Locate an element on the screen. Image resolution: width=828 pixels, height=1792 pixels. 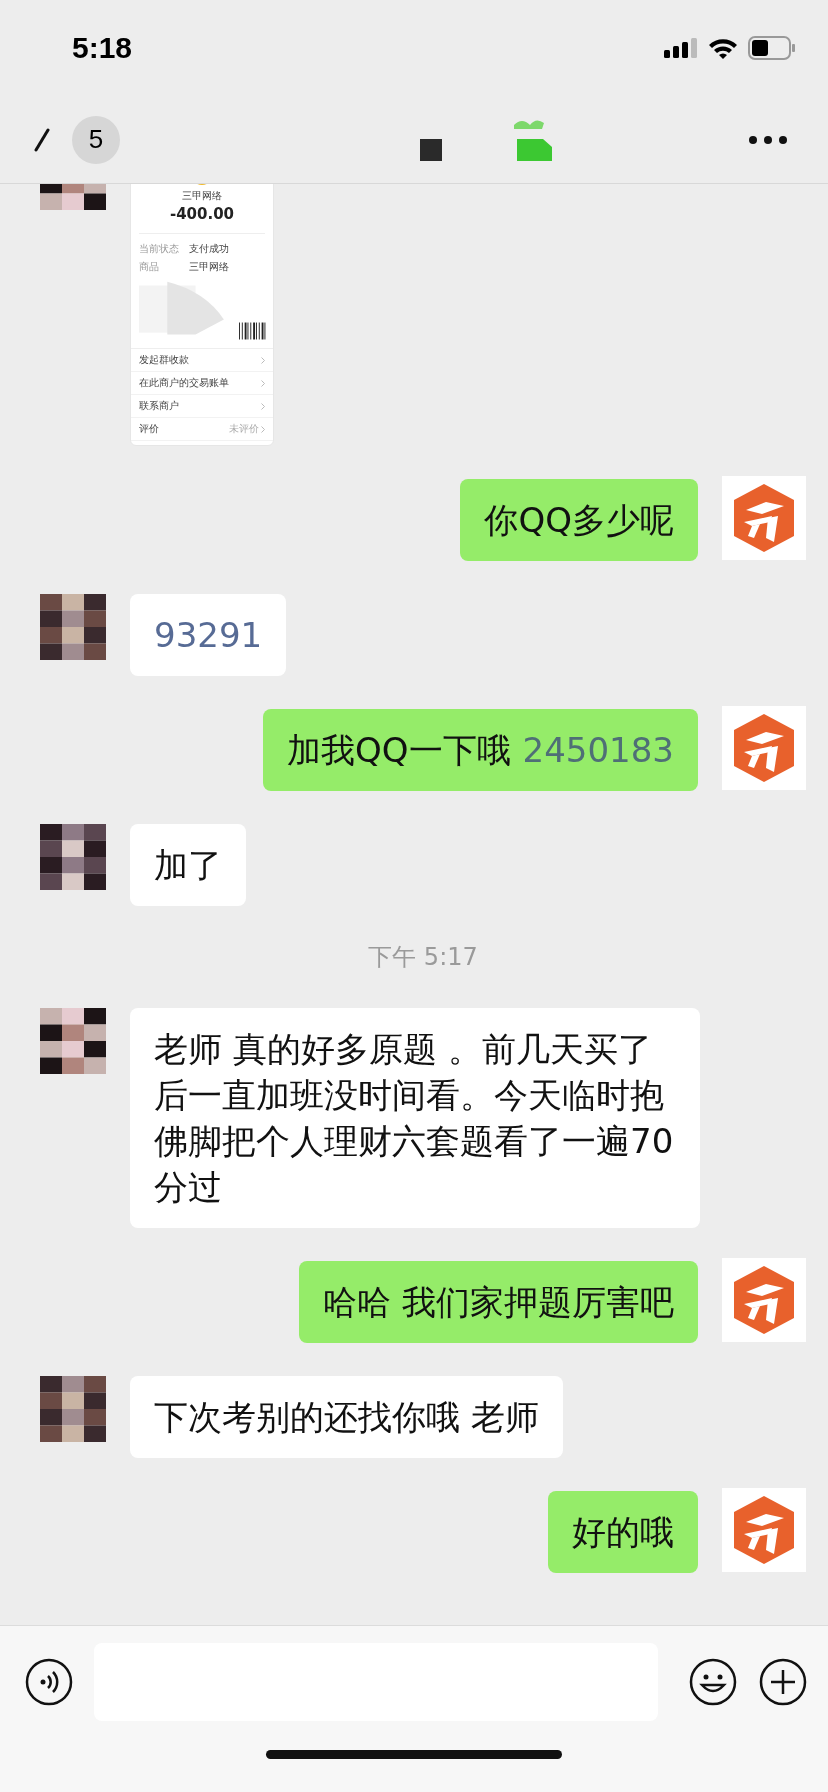
field-label: 商品 is located at coordinates (149, 267).